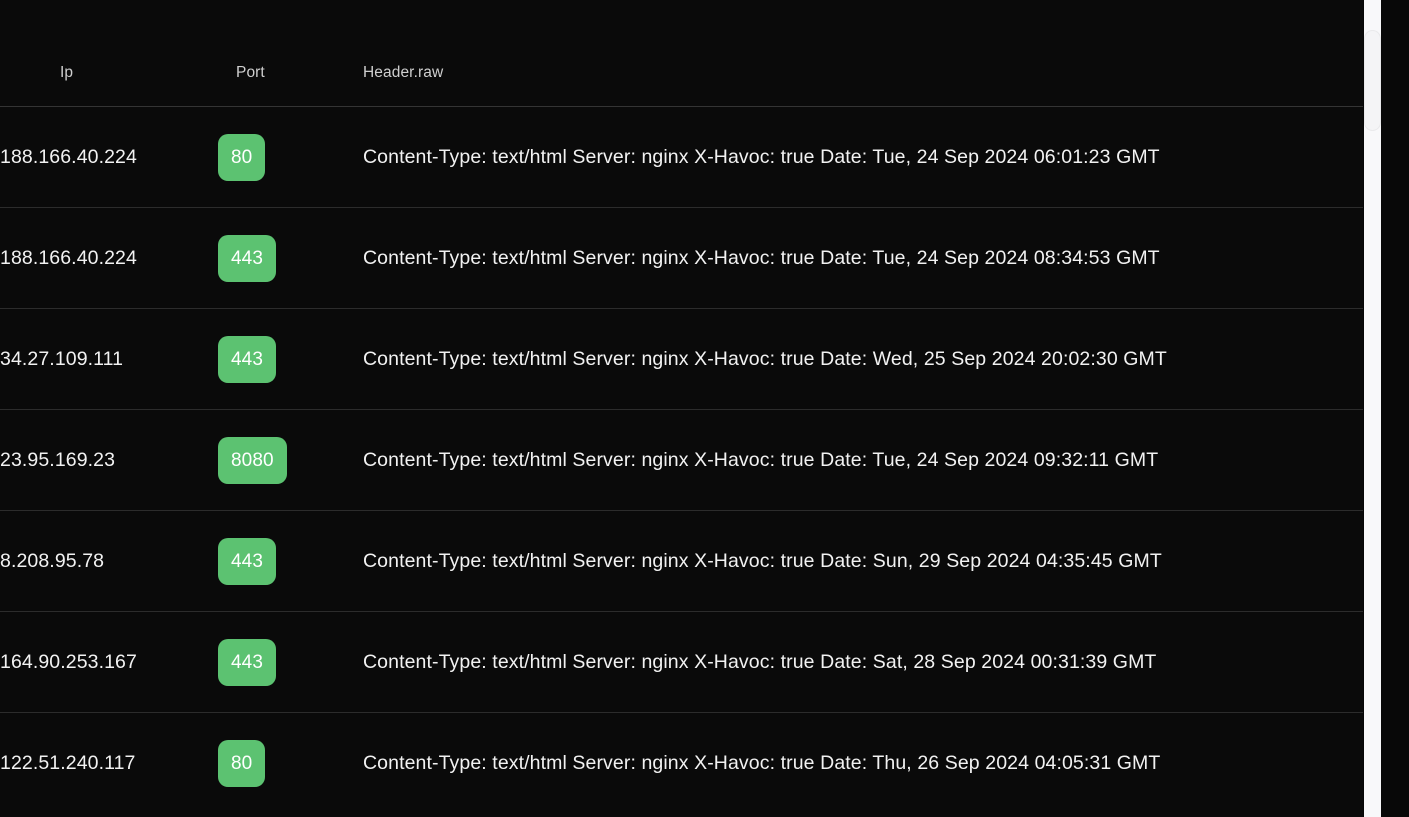 The image size is (1409, 817). What do you see at coordinates (109, 53) in the screenshot?
I see `column-header-ip: Ip` at bounding box center [109, 53].